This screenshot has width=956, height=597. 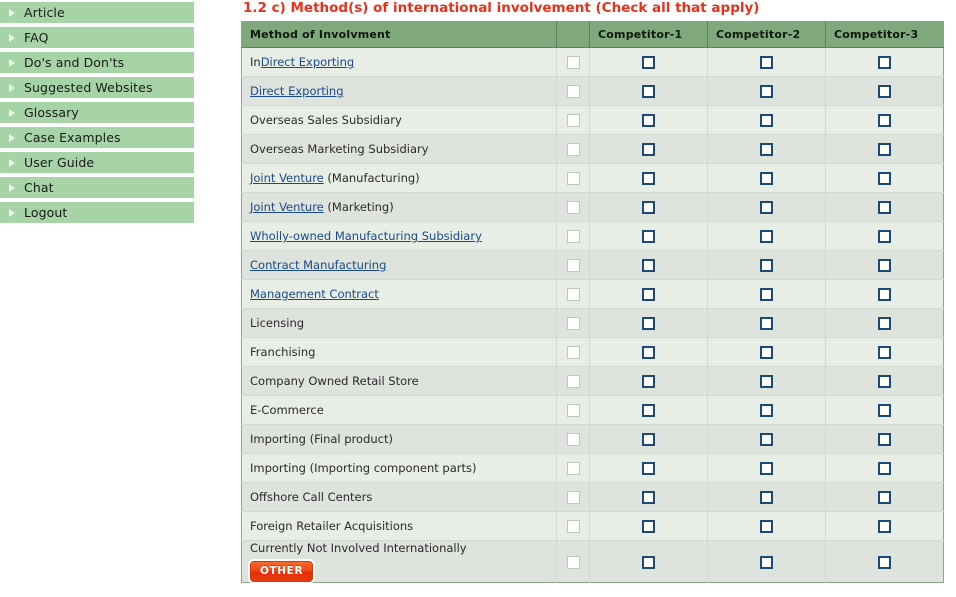 I want to click on column-header-competitor-2: Competitor-2, so click(x=766, y=34).